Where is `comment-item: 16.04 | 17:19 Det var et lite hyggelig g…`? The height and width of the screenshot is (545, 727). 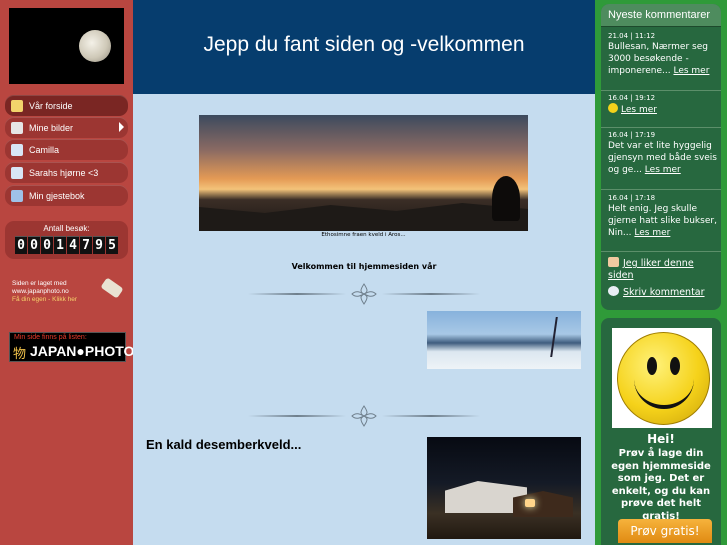
comment-item: 16.04 | 17:19 Det var et lite hyggelig g… is located at coordinates (663, 153).